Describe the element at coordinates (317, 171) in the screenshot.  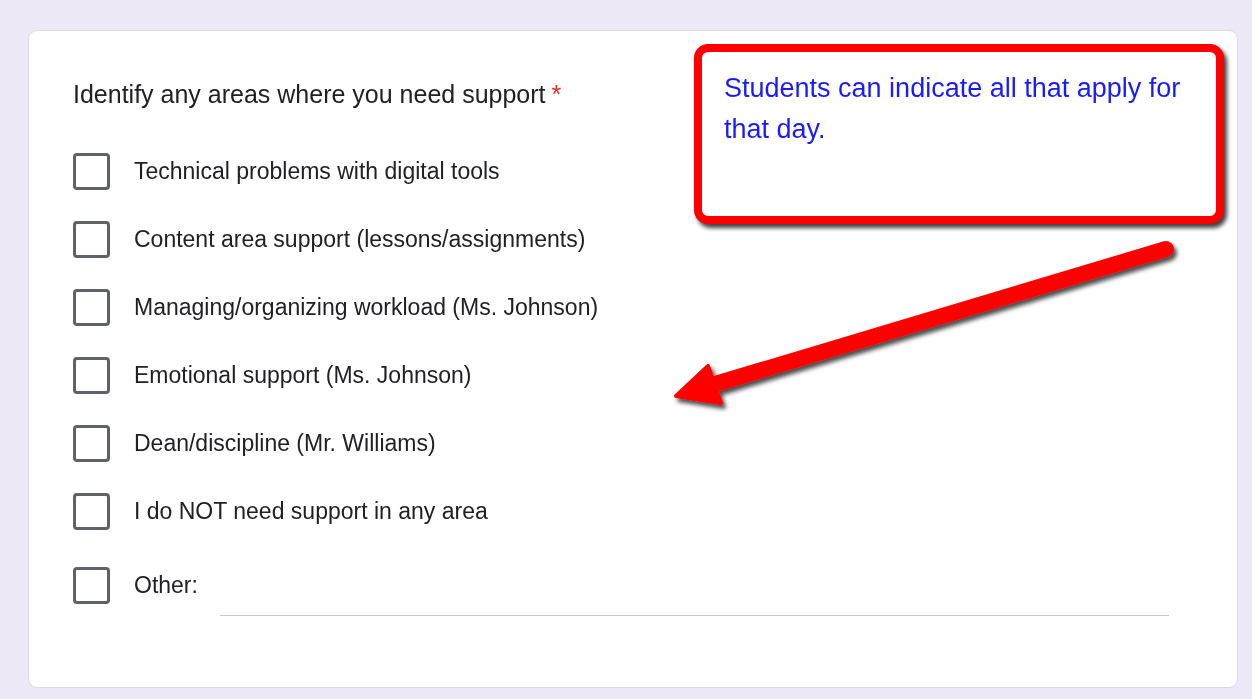
I see `option-label: Technical problems with digital tools` at that location.